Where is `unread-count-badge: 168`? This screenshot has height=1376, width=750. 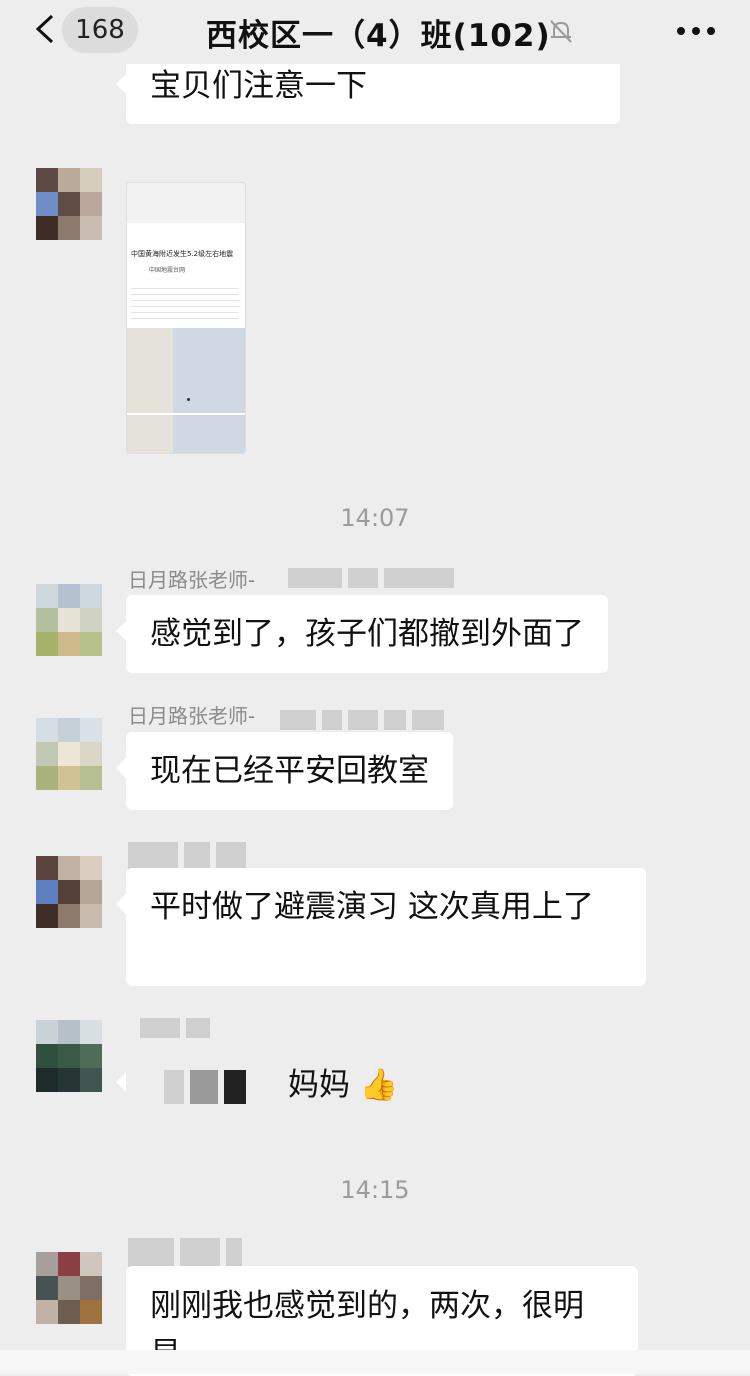
unread-count-badge: 168 is located at coordinates (100, 30).